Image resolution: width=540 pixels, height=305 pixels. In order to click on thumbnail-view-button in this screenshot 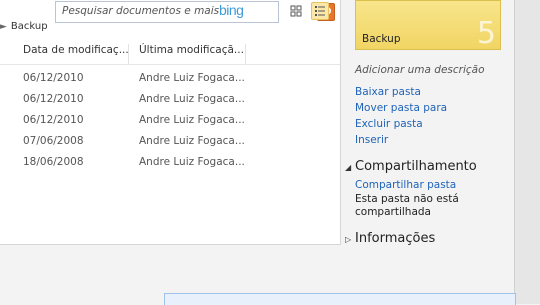, I will do `click(296, 11)`.